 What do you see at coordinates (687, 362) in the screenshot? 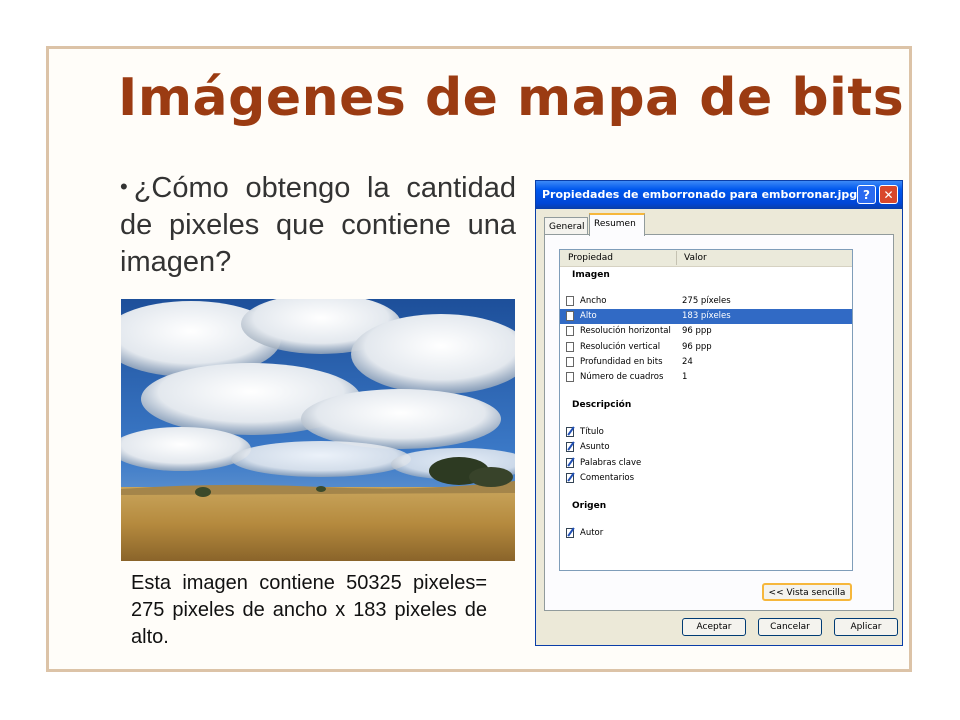
I see `property-value: 24` at bounding box center [687, 362].